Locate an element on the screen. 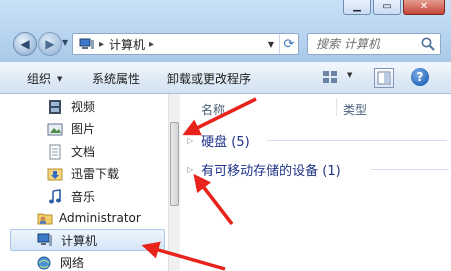 Image resolution: width=451 pixels, height=271 pixels. sidebar-item-pictures: 图片 is located at coordinates (71, 128).